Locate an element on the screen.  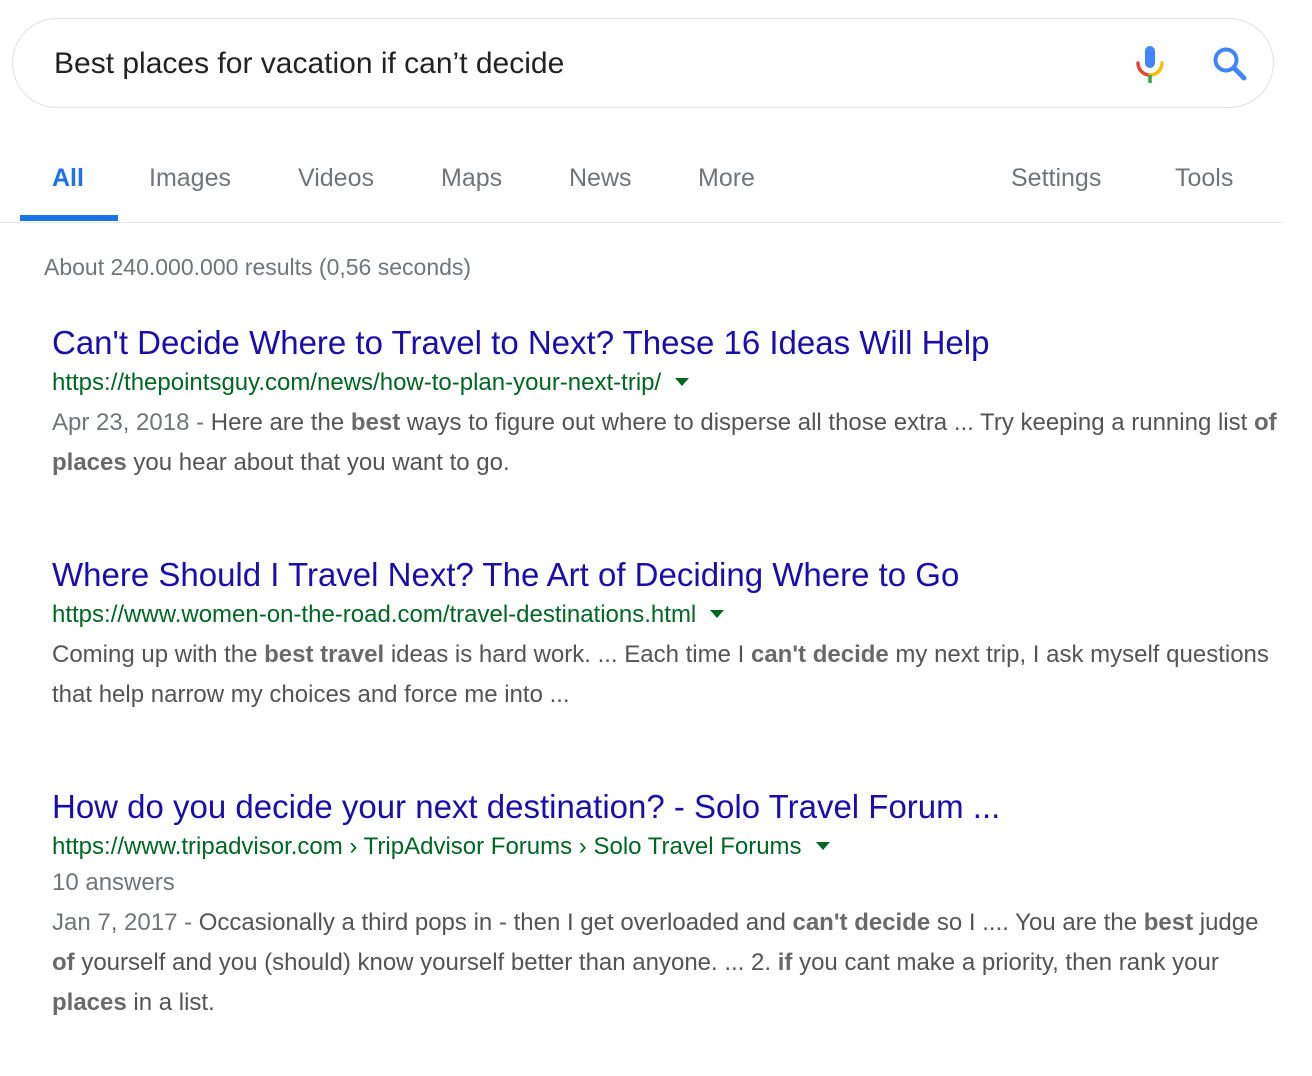
tab-maps: Maps is located at coordinates (471, 178).